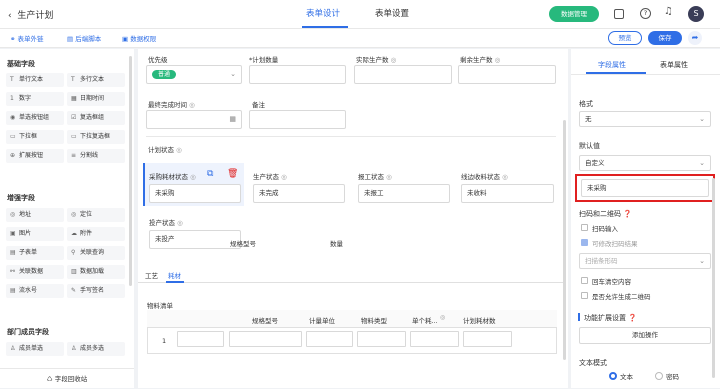  What do you see at coordinates (139, 38) in the screenshot?
I see `data-permission-button: ▣ 数据权限` at bounding box center [139, 38].